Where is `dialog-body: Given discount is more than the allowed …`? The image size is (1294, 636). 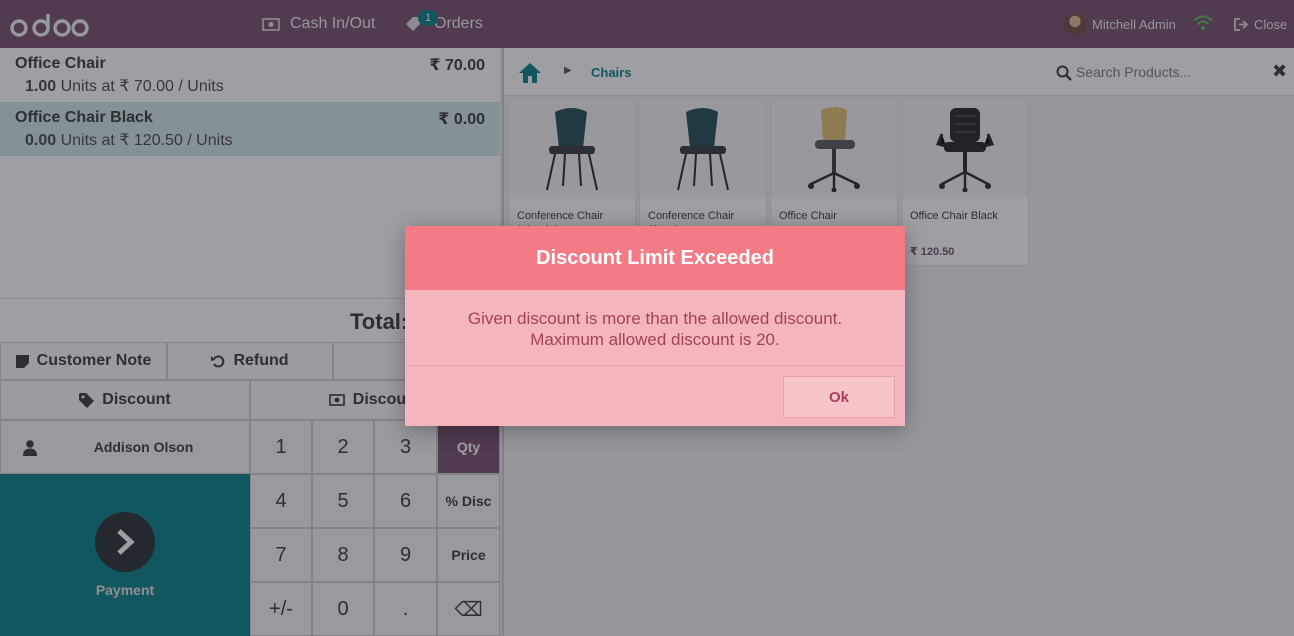 dialog-body: Given discount is more than the allowed … is located at coordinates (655, 328).